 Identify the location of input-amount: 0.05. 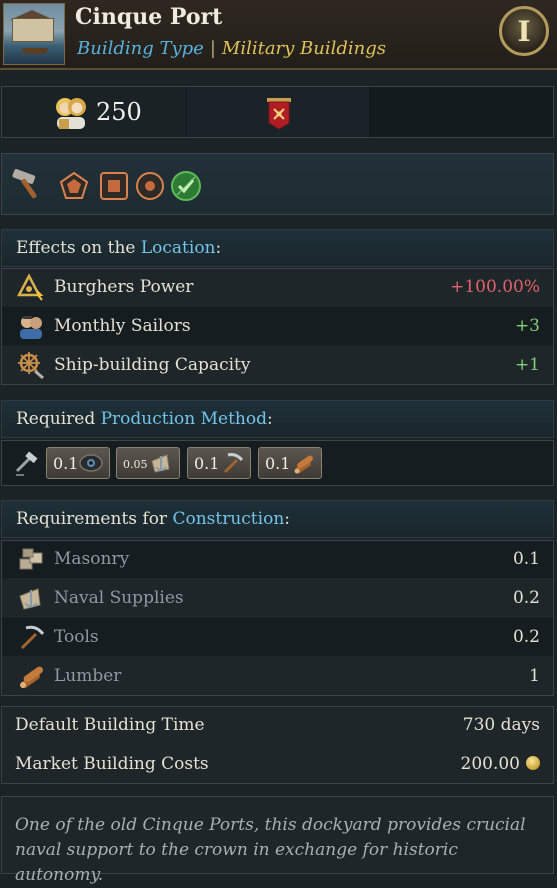
(135, 464).